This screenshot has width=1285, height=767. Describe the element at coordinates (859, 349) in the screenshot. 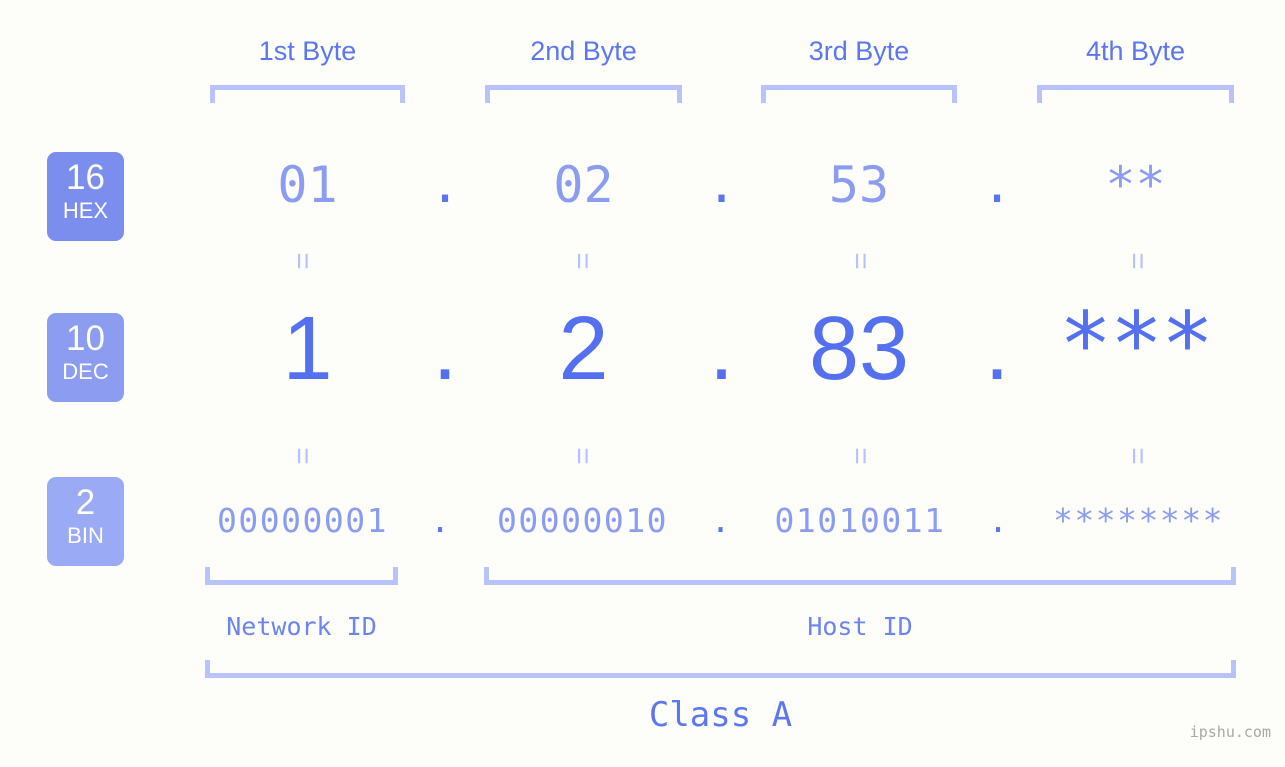

I see `dec-byte-3: 83` at that location.